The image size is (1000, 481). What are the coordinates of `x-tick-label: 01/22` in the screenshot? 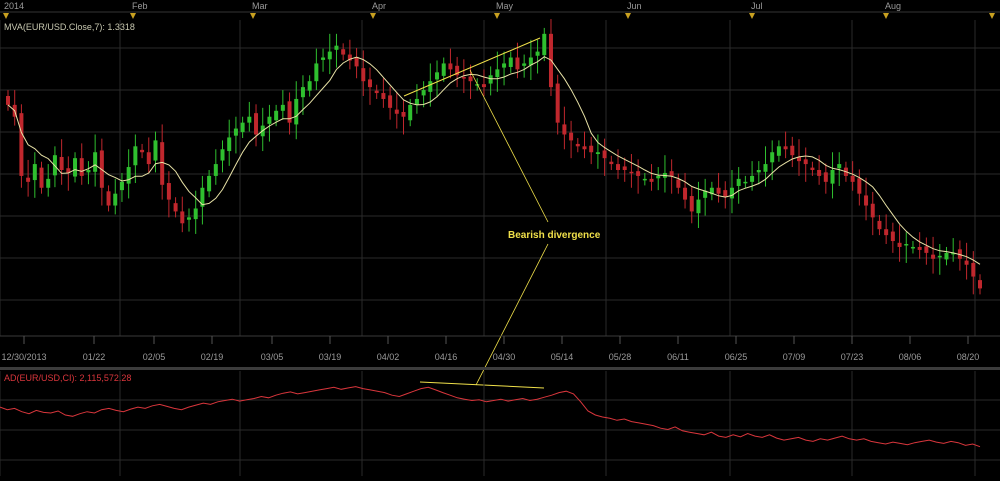 It's located at (94, 357).